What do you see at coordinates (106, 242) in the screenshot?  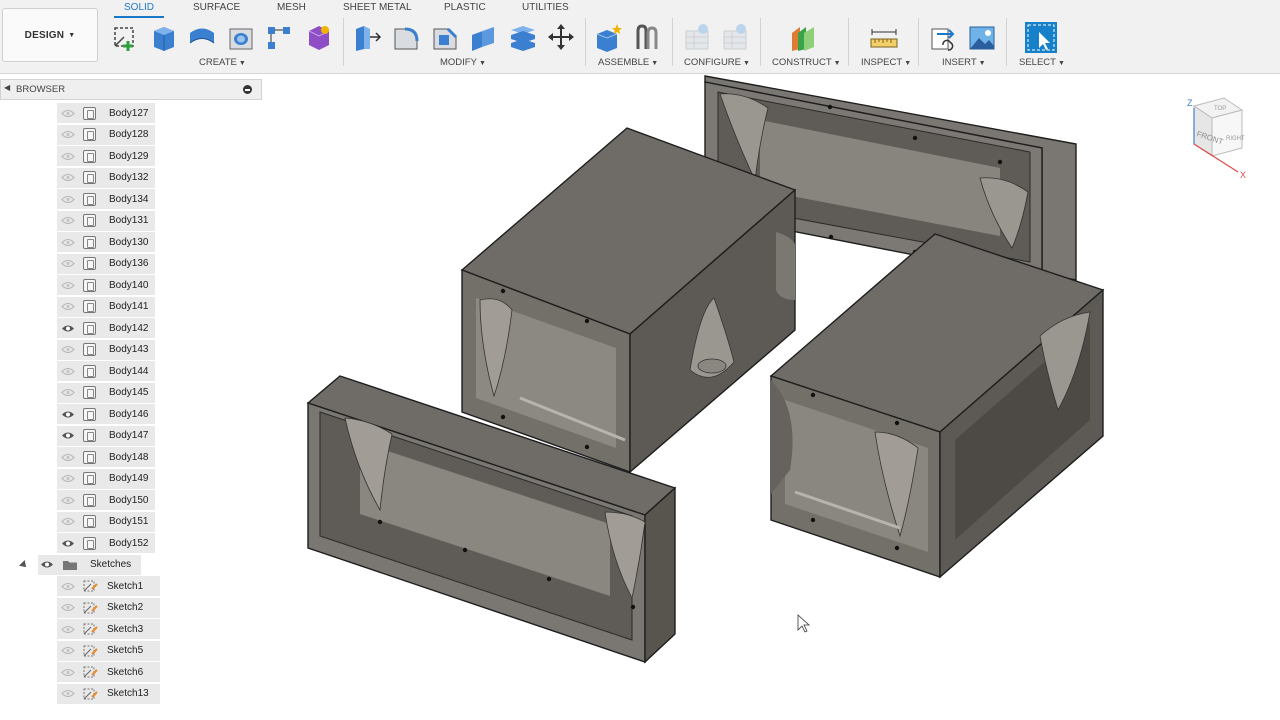 I see `browser-body-row: Body130` at bounding box center [106, 242].